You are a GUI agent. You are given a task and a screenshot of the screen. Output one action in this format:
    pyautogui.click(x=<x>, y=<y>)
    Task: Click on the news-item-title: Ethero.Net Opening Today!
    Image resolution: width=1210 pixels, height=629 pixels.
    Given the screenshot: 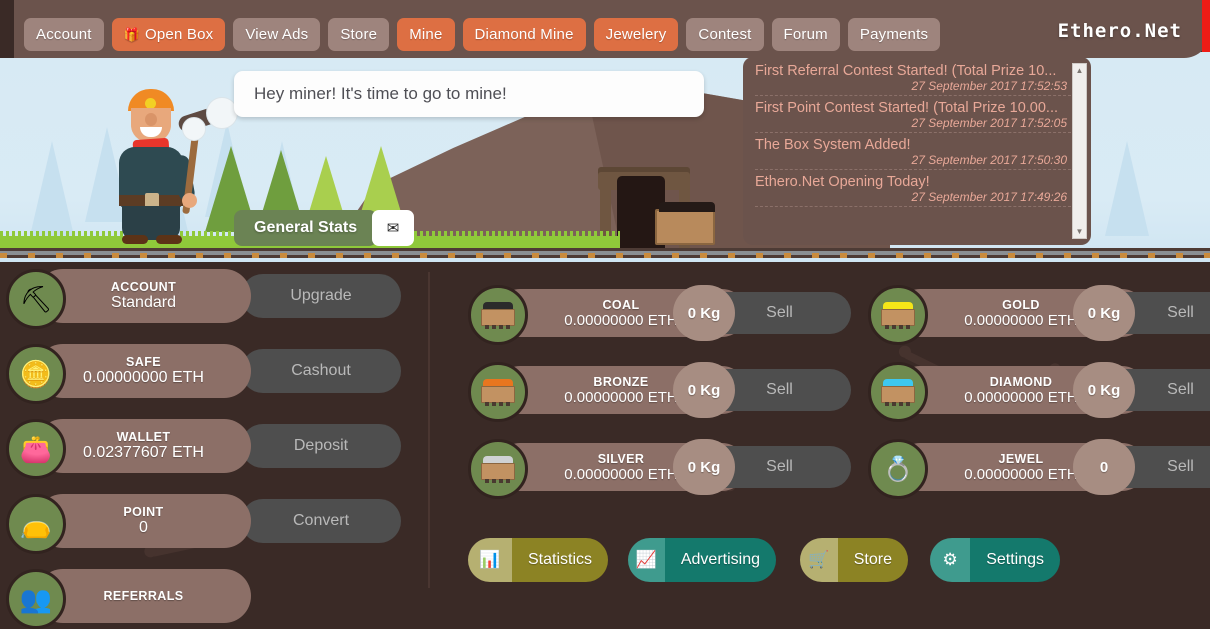 What is the action you would take?
    pyautogui.click(x=913, y=182)
    